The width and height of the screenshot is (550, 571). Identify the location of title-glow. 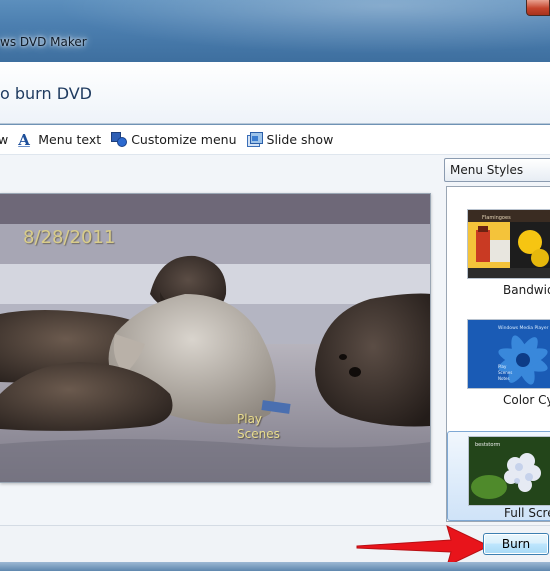
(275, 31).